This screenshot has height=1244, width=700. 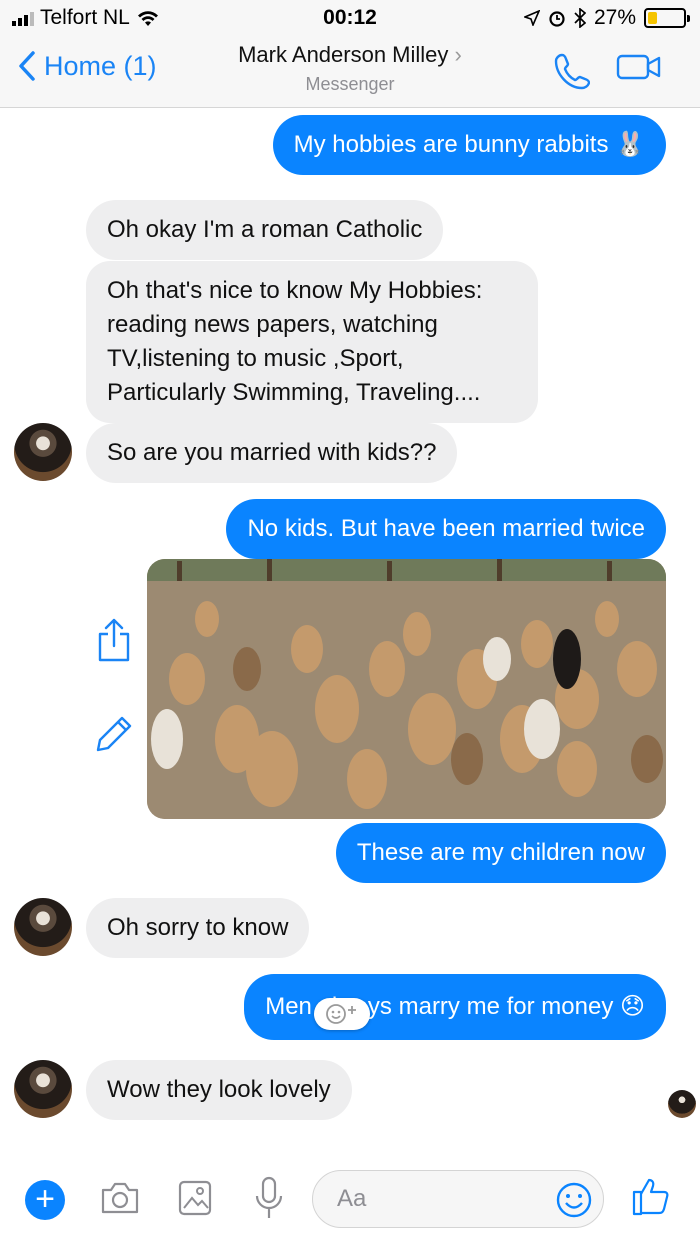 I want to click on plus-icon: +, so click(x=45, y=1199).